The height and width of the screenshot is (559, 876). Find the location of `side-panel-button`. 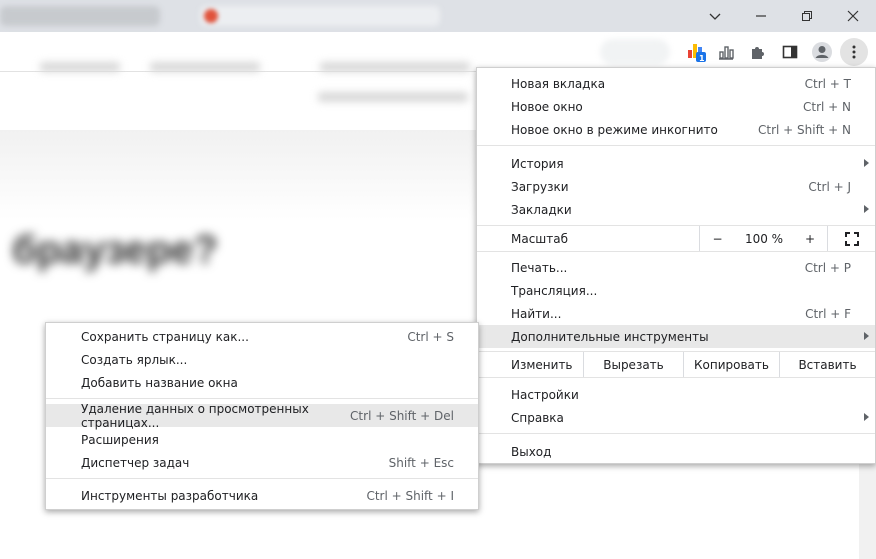

side-panel-button is located at coordinates (790, 52).